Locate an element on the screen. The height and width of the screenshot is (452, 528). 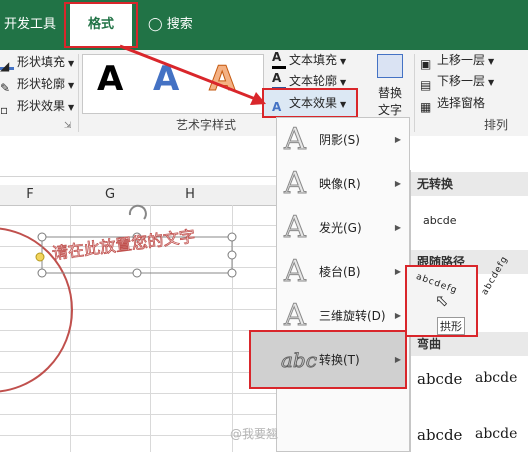
3d-rotation-icon: A is located at coordinates (295, 316).